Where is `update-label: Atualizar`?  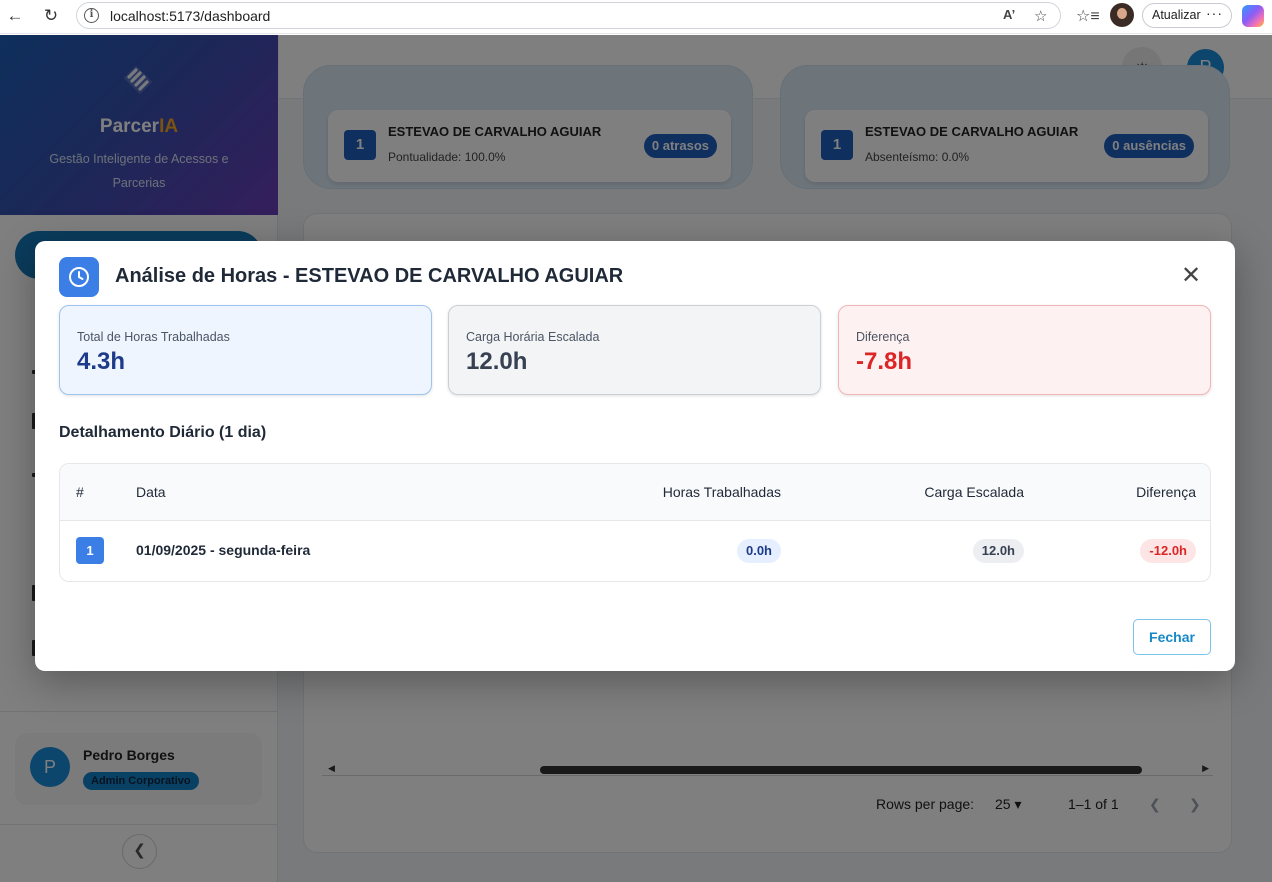
update-label: Atualizar is located at coordinates (1176, 15).